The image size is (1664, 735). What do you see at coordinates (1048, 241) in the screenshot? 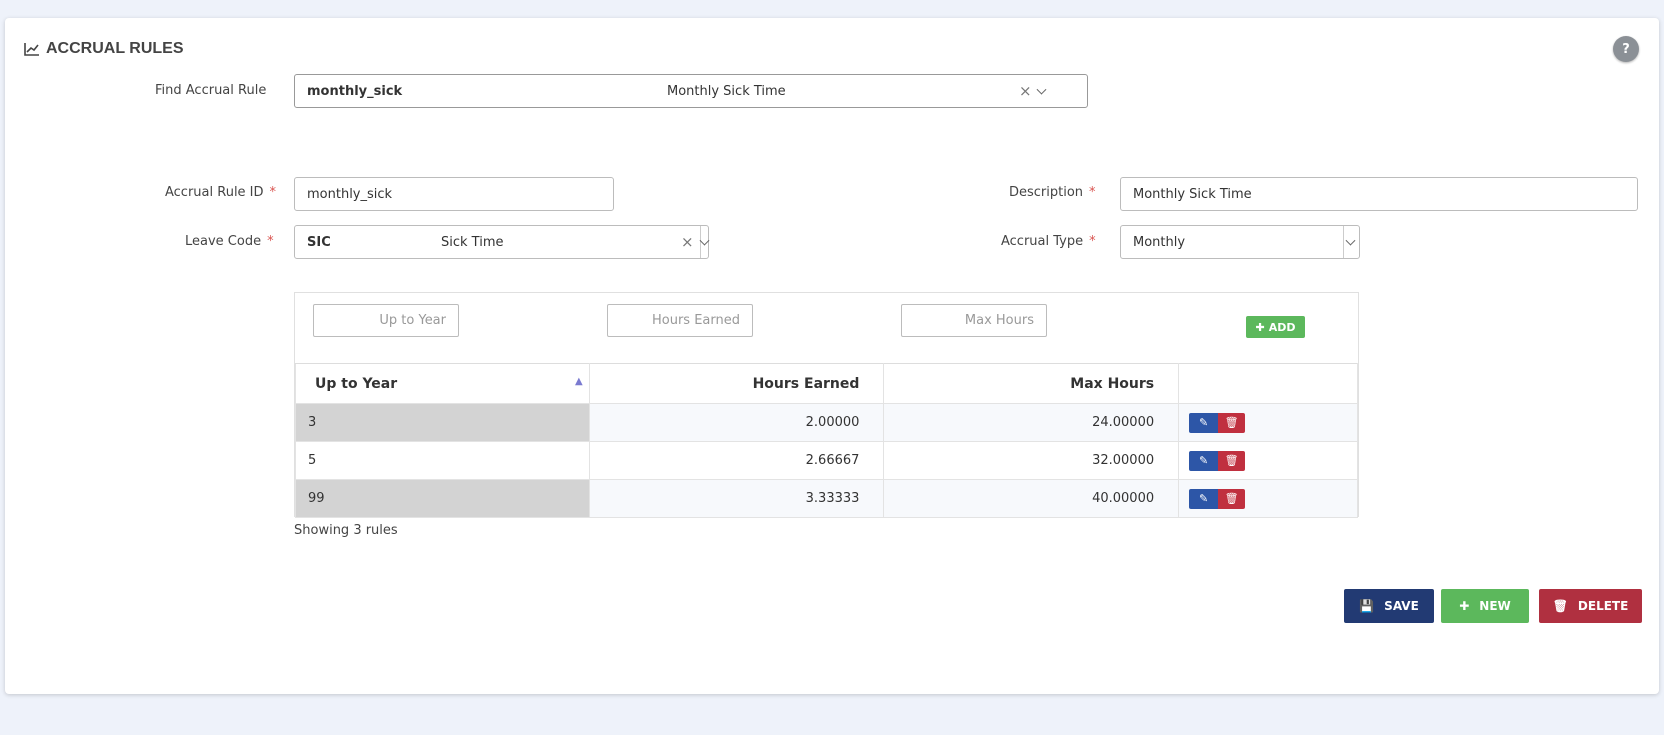
I see `accrual-type-label: Accrual Type *` at bounding box center [1048, 241].